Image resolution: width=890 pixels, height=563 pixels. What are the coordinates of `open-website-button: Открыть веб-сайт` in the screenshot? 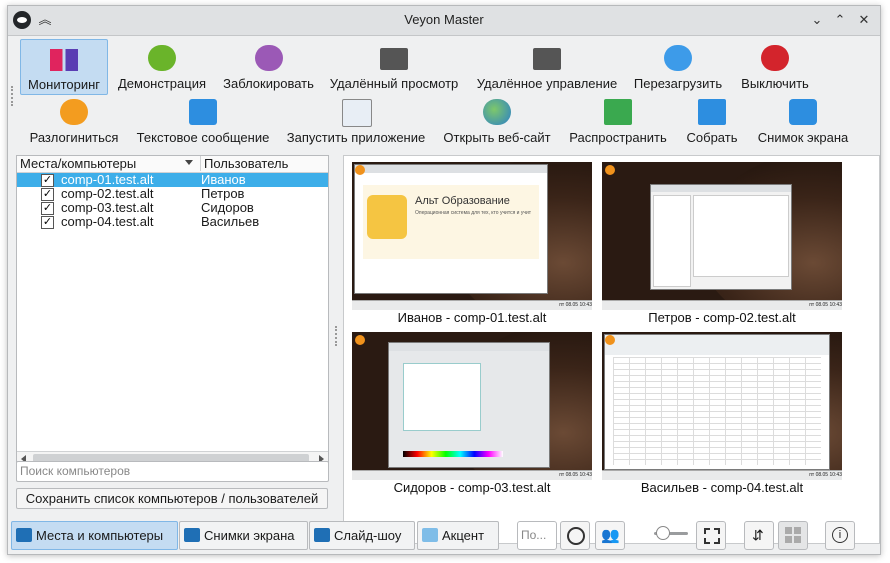 It's located at (497, 120).